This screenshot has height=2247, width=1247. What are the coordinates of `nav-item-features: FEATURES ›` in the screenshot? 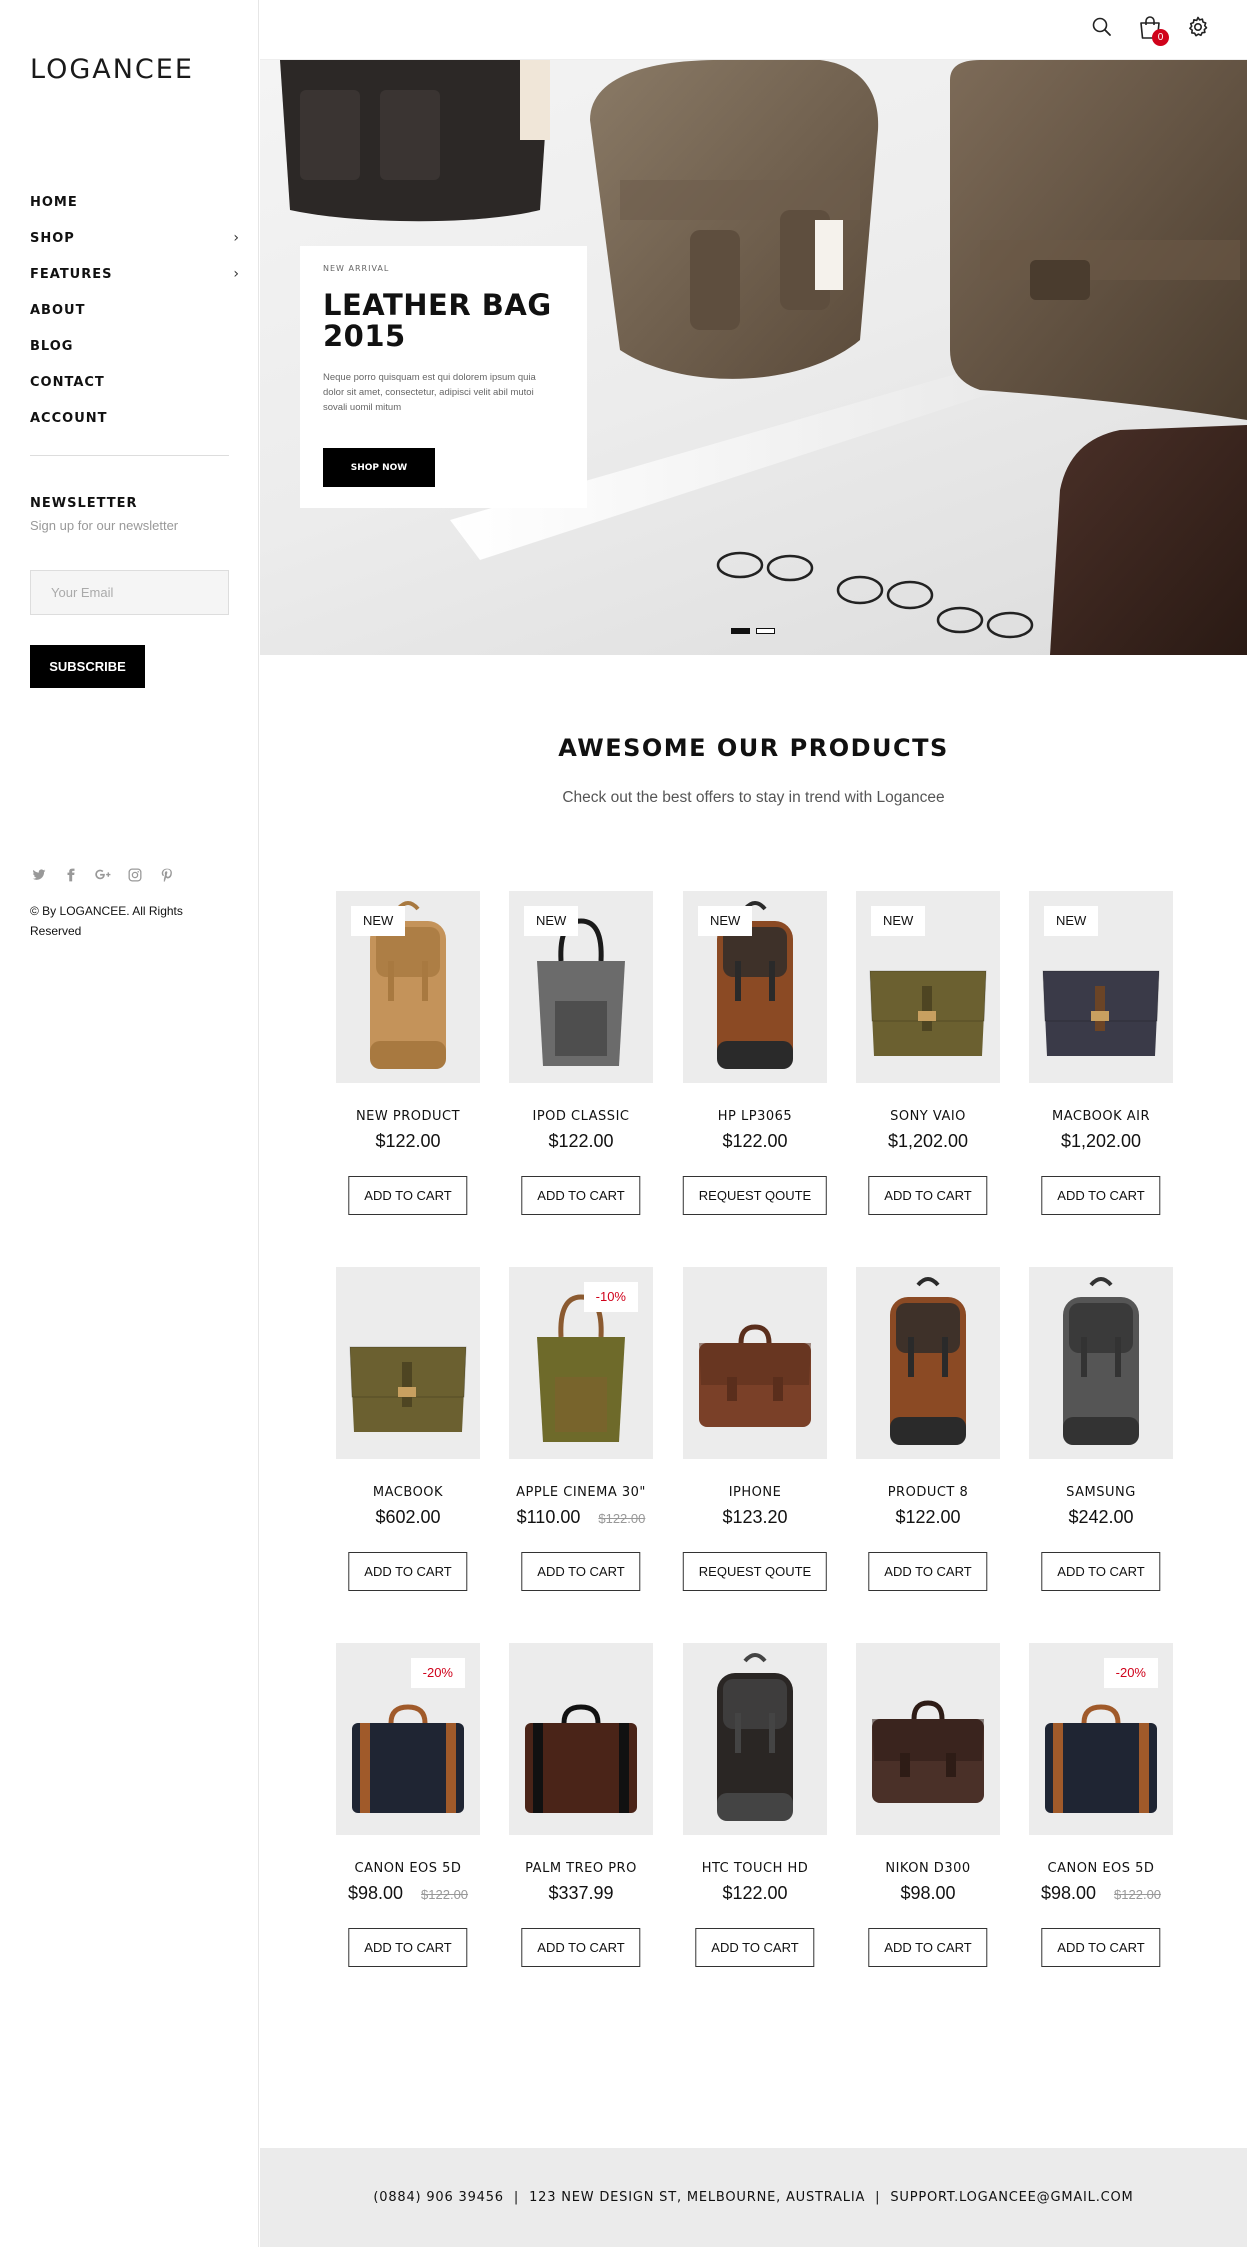 It's located at (135, 274).